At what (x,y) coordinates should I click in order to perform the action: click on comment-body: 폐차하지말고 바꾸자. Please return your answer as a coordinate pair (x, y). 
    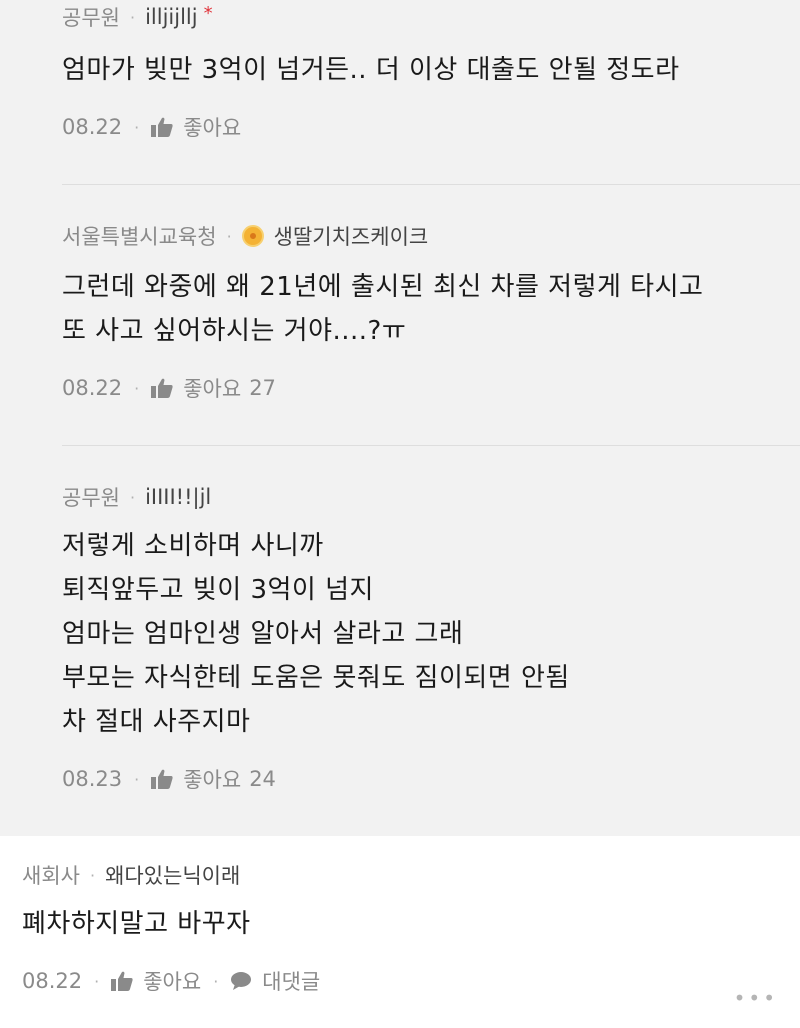
    Looking at the image, I should click on (136, 924).